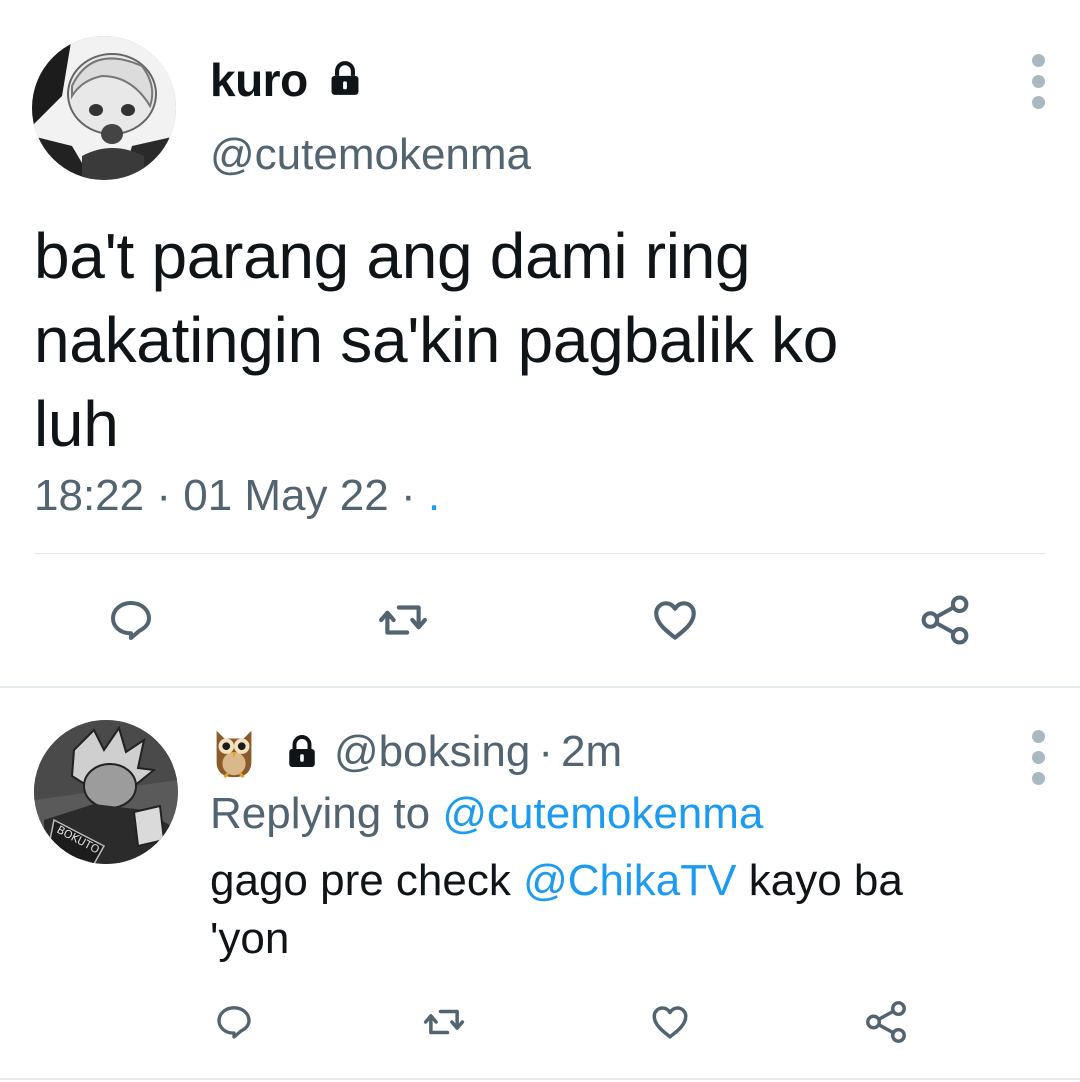 This screenshot has width=1080, height=1082. I want to click on section-divider, so click(540, 687).